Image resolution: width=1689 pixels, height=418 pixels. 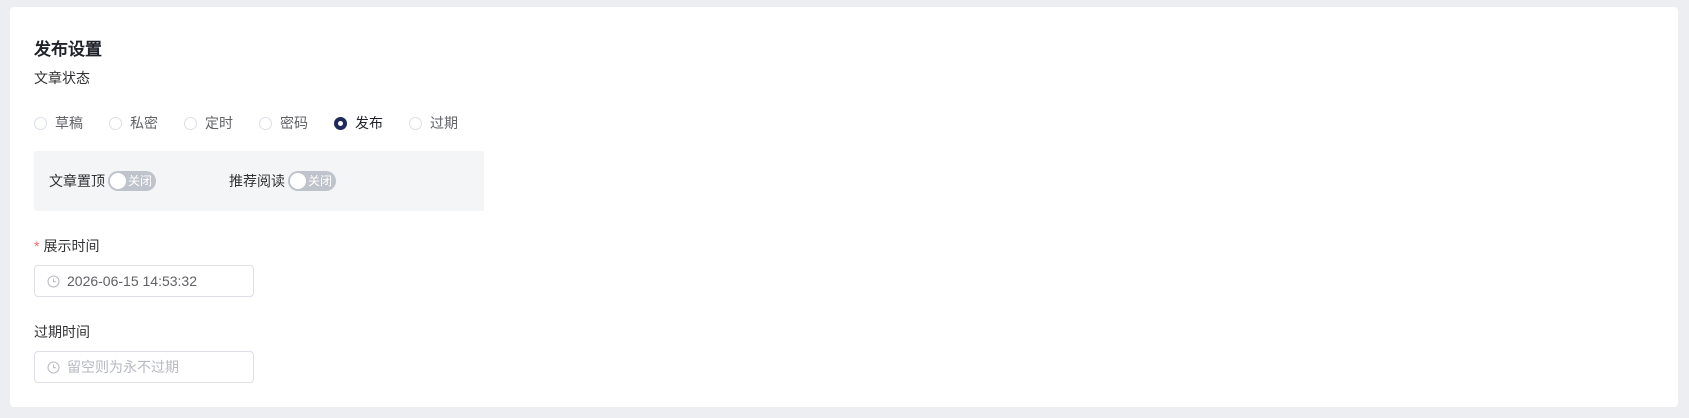 What do you see at coordinates (77, 181) in the screenshot?
I see `pin-top-label: 文章置顶` at bounding box center [77, 181].